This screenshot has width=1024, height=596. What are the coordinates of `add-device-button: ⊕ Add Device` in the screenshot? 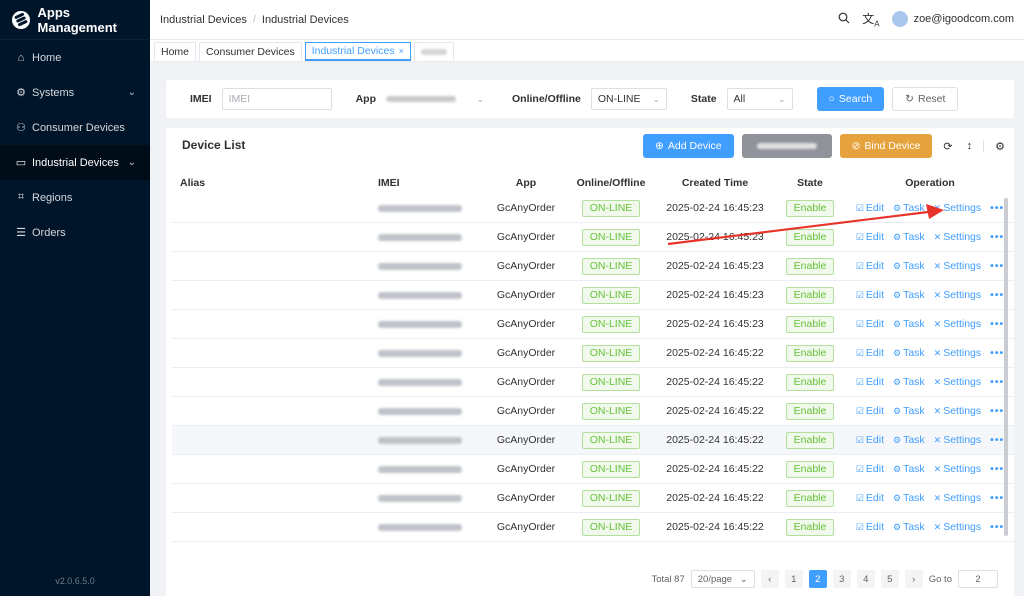 It's located at (688, 146).